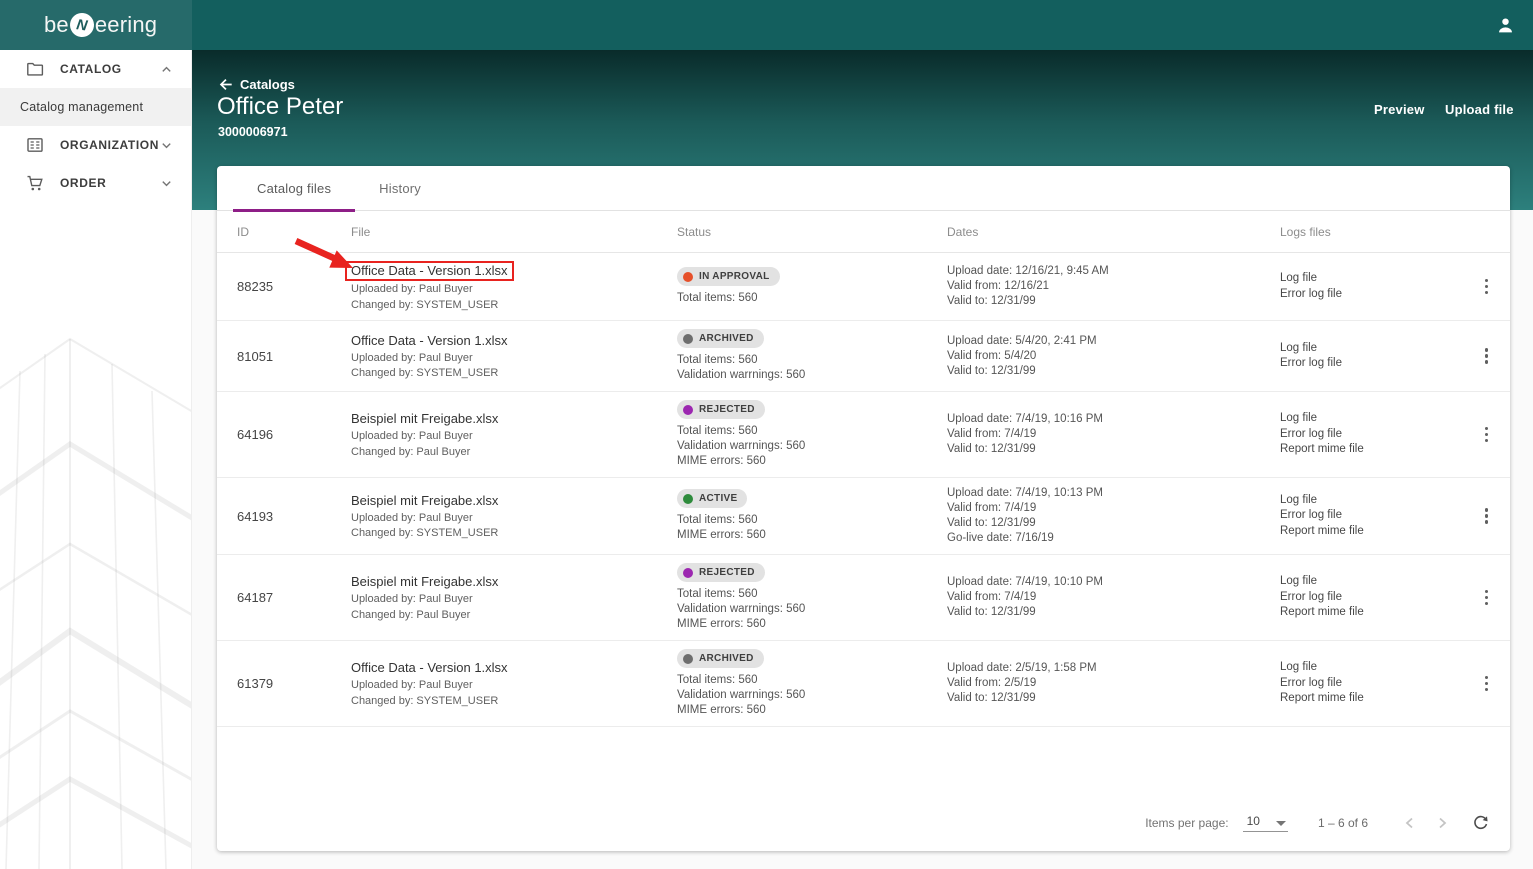  Describe the element at coordinates (35, 145) in the screenshot. I see `organization-icon` at that location.